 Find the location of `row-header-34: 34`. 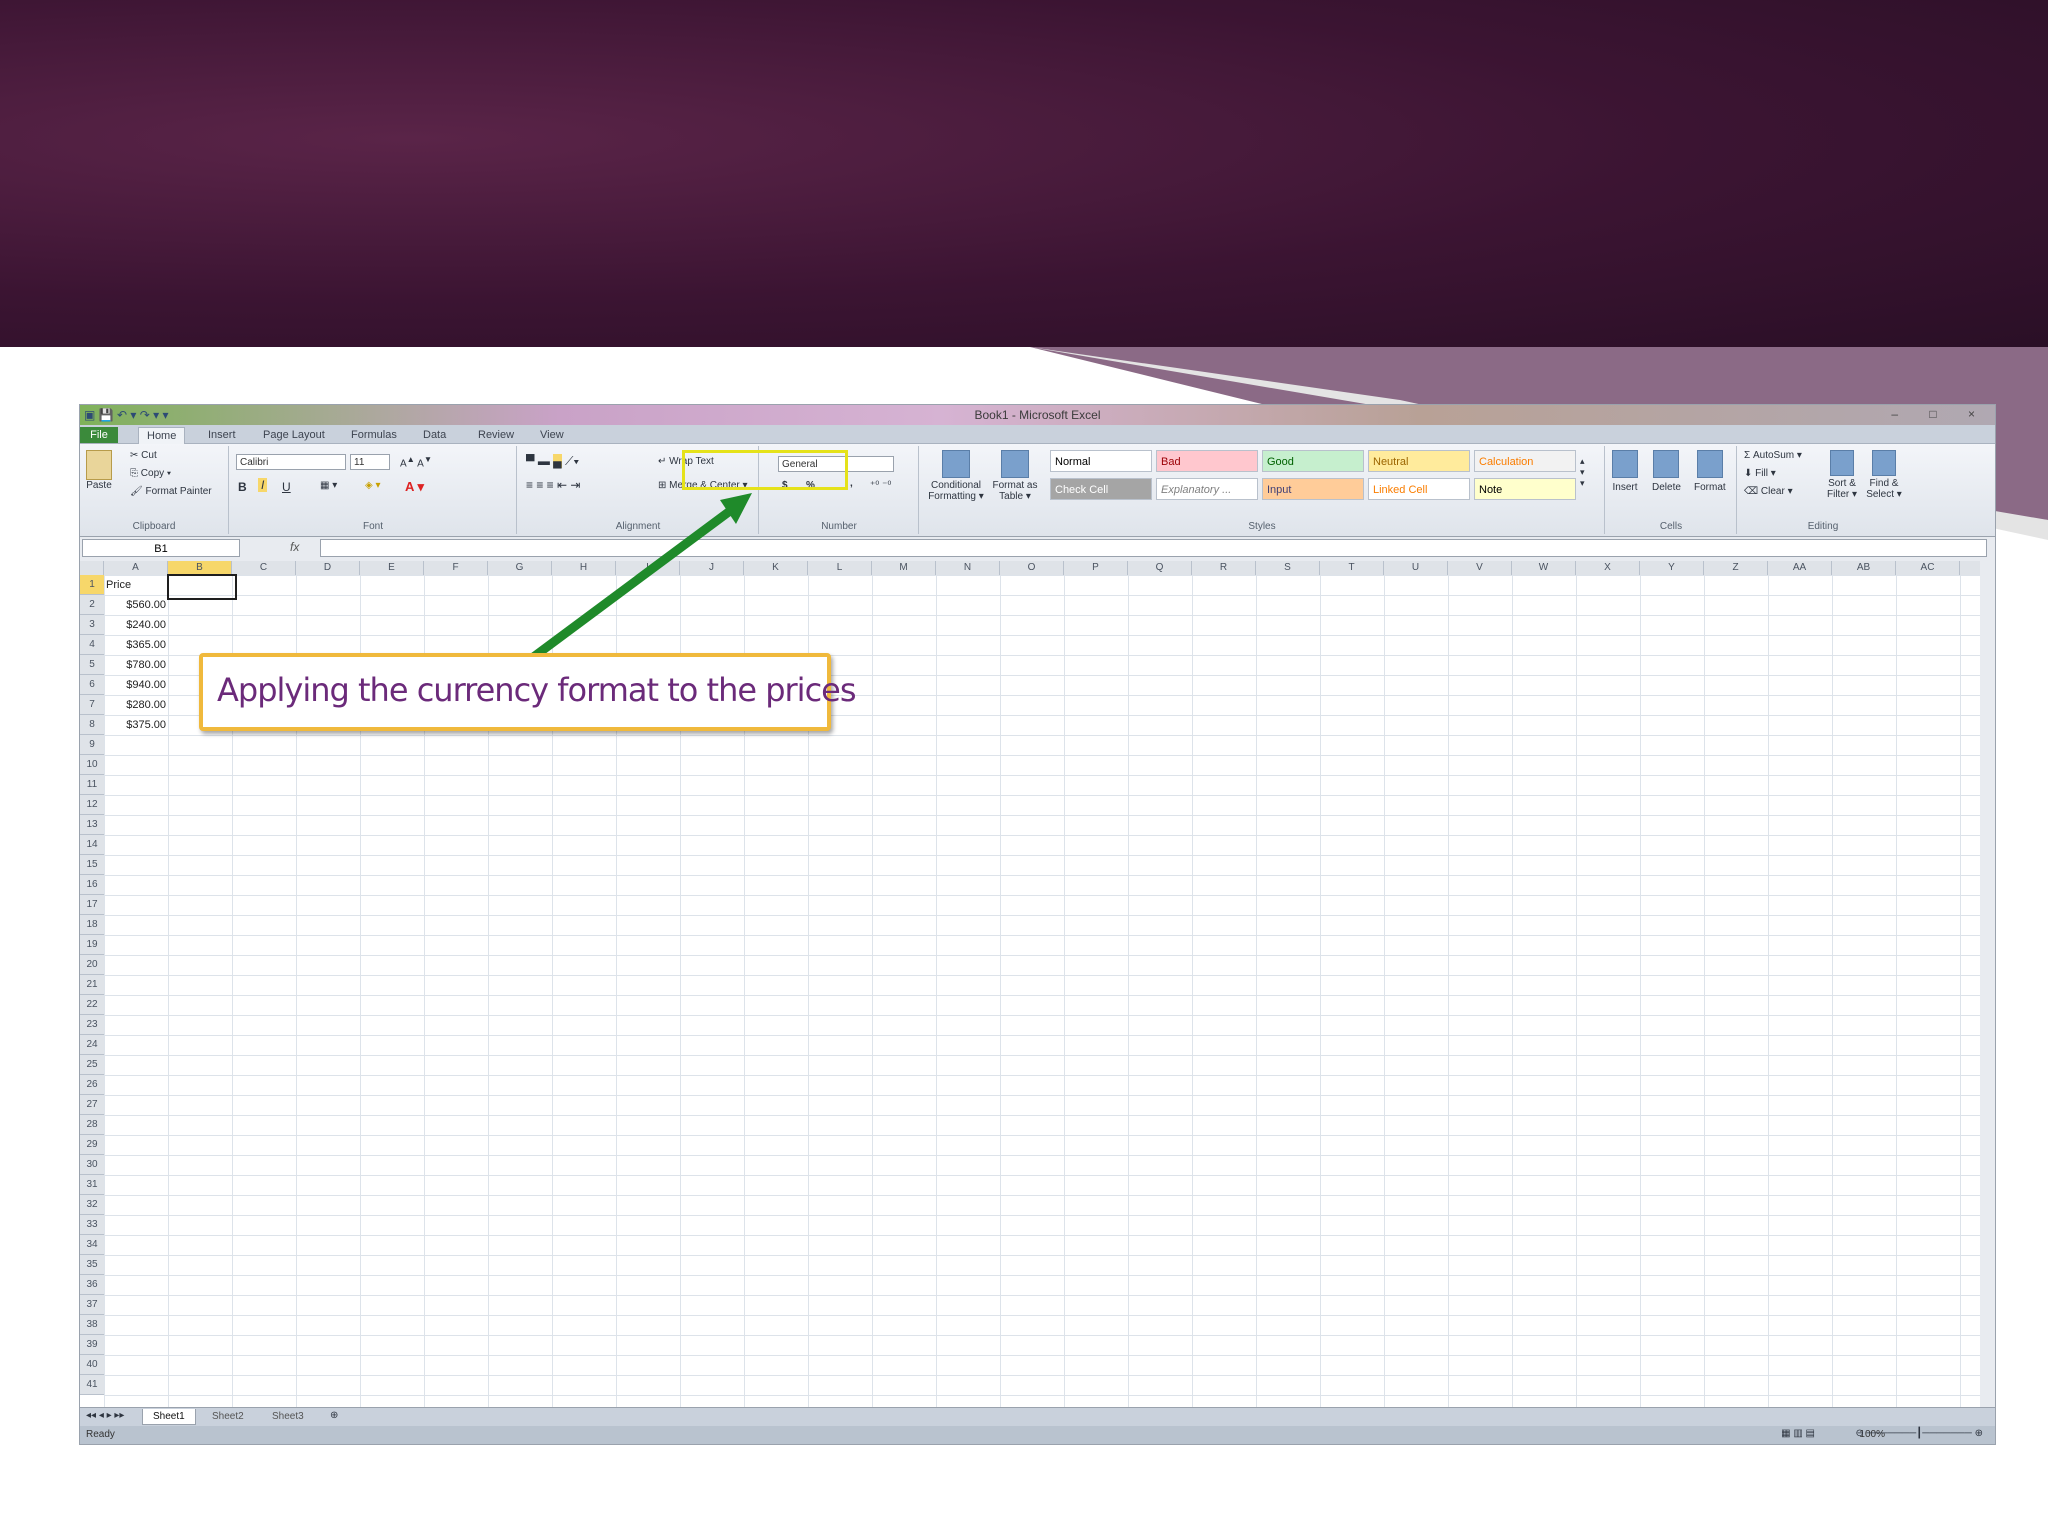

row-header-34: 34 is located at coordinates (92, 1245).